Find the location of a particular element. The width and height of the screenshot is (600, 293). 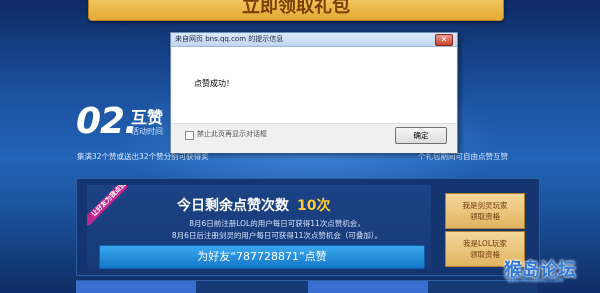

remaining-likes-label: 今日剩余点赞次数 is located at coordinates (233, 206).